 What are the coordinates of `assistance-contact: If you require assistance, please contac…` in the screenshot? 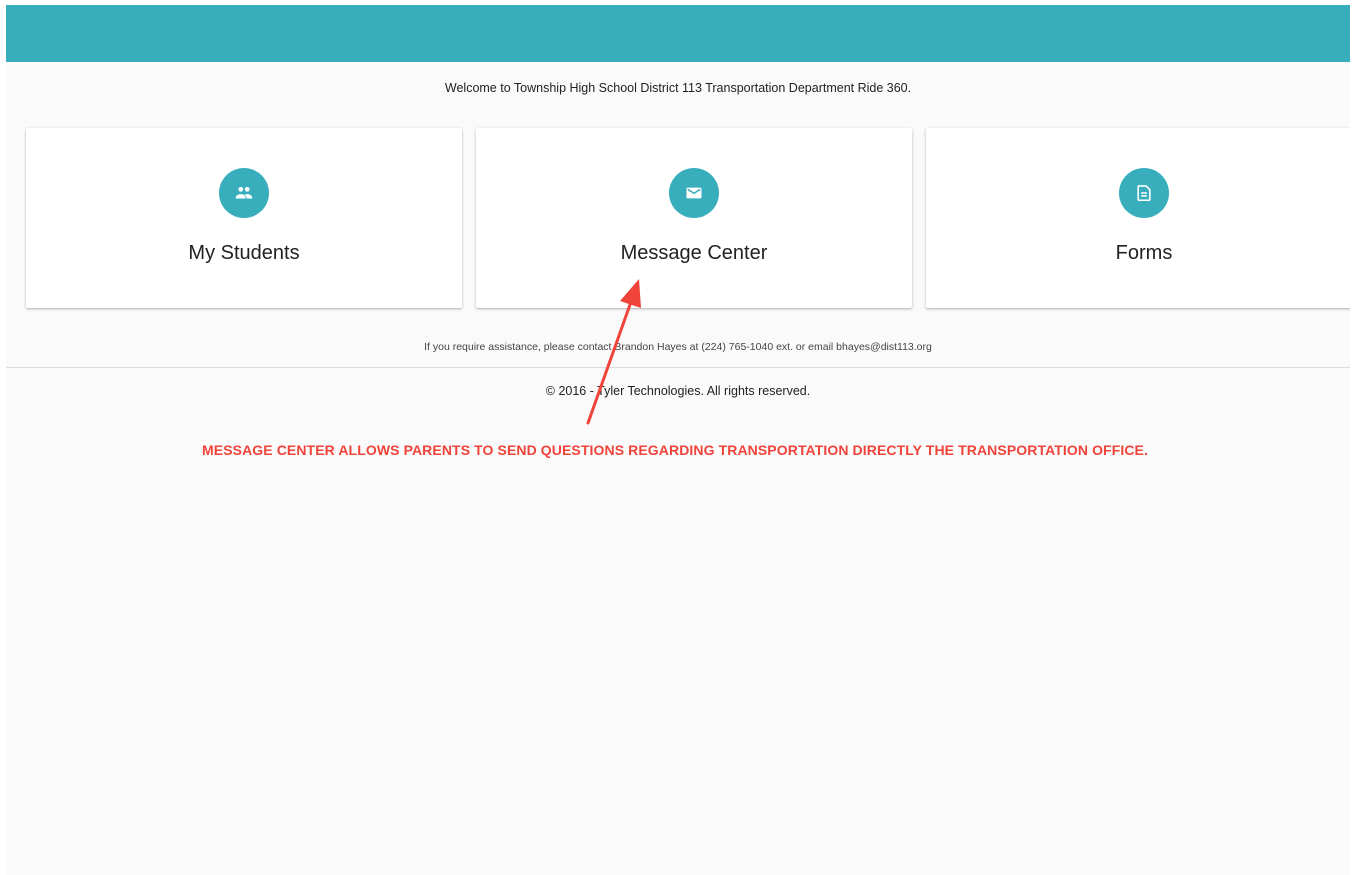 It's located at (678, 347).